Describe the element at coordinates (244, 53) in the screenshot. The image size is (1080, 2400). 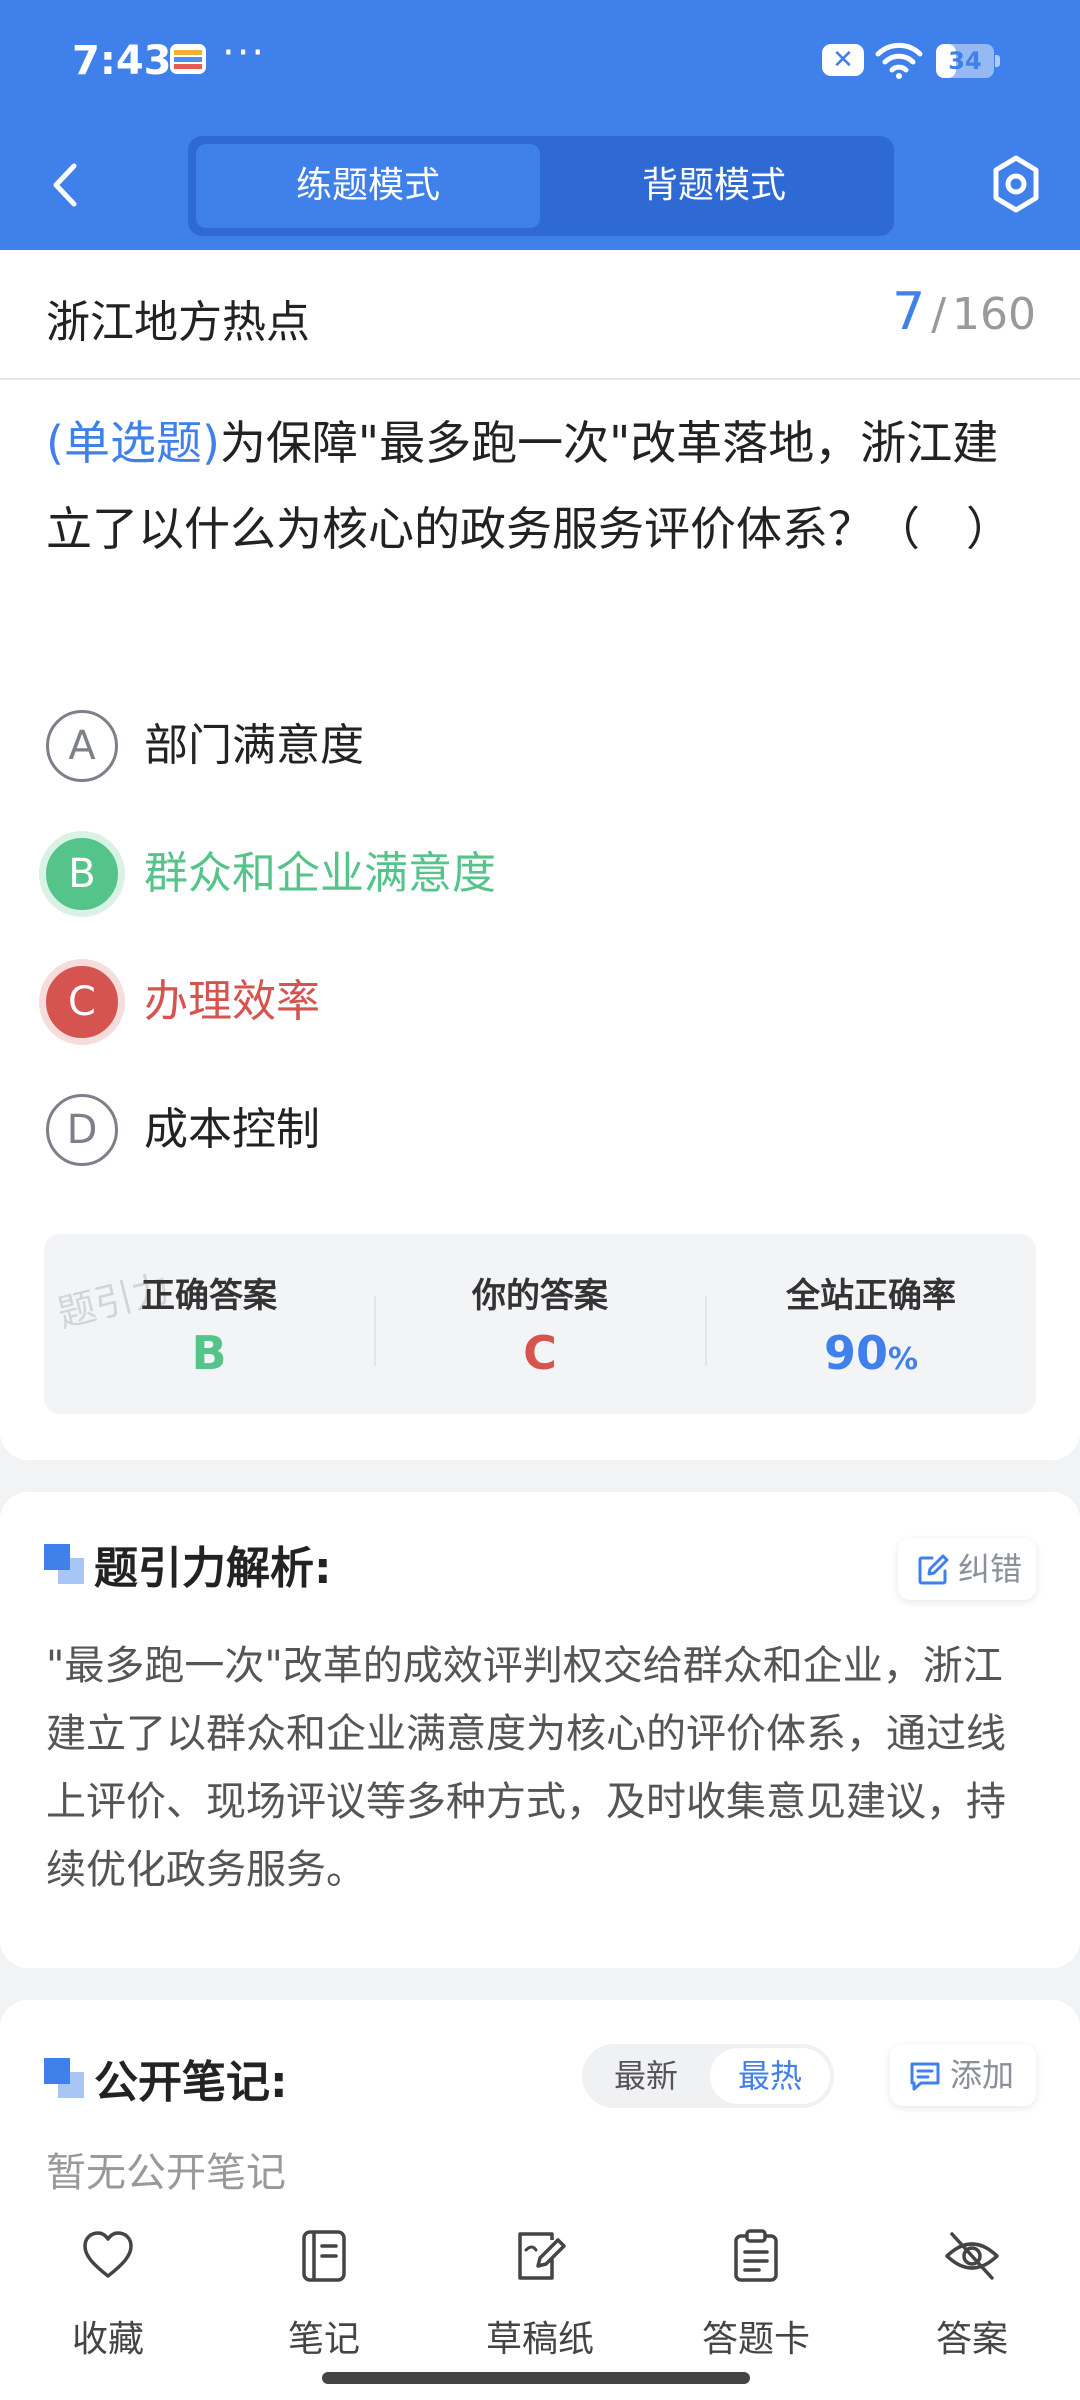
I see `more-notifications-icon: ···` at that location.